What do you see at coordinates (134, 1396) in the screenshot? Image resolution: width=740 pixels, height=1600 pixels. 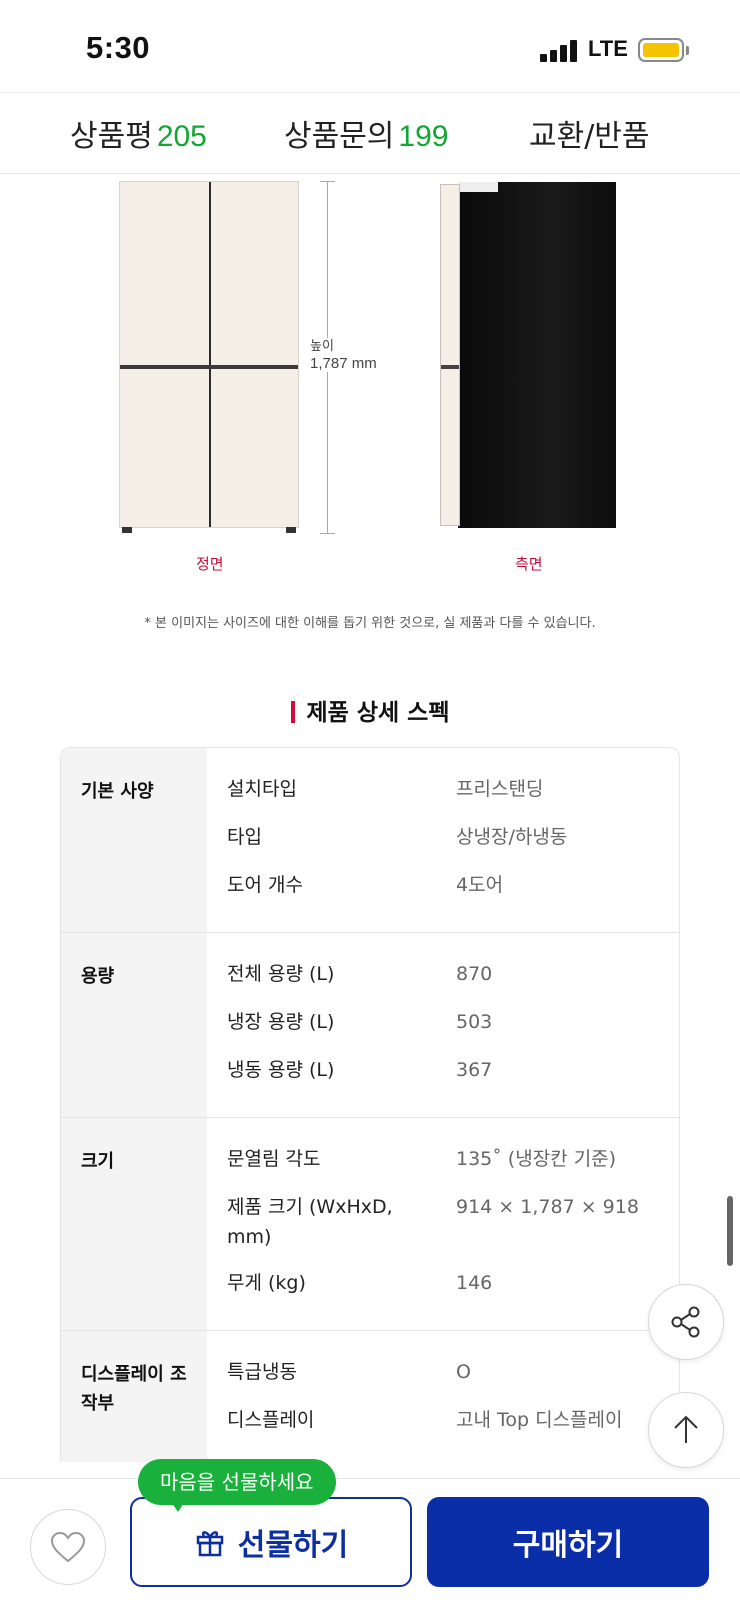 I see `spec-group-name: 디스플레이 조작부` at bounding box center [134, 1396].